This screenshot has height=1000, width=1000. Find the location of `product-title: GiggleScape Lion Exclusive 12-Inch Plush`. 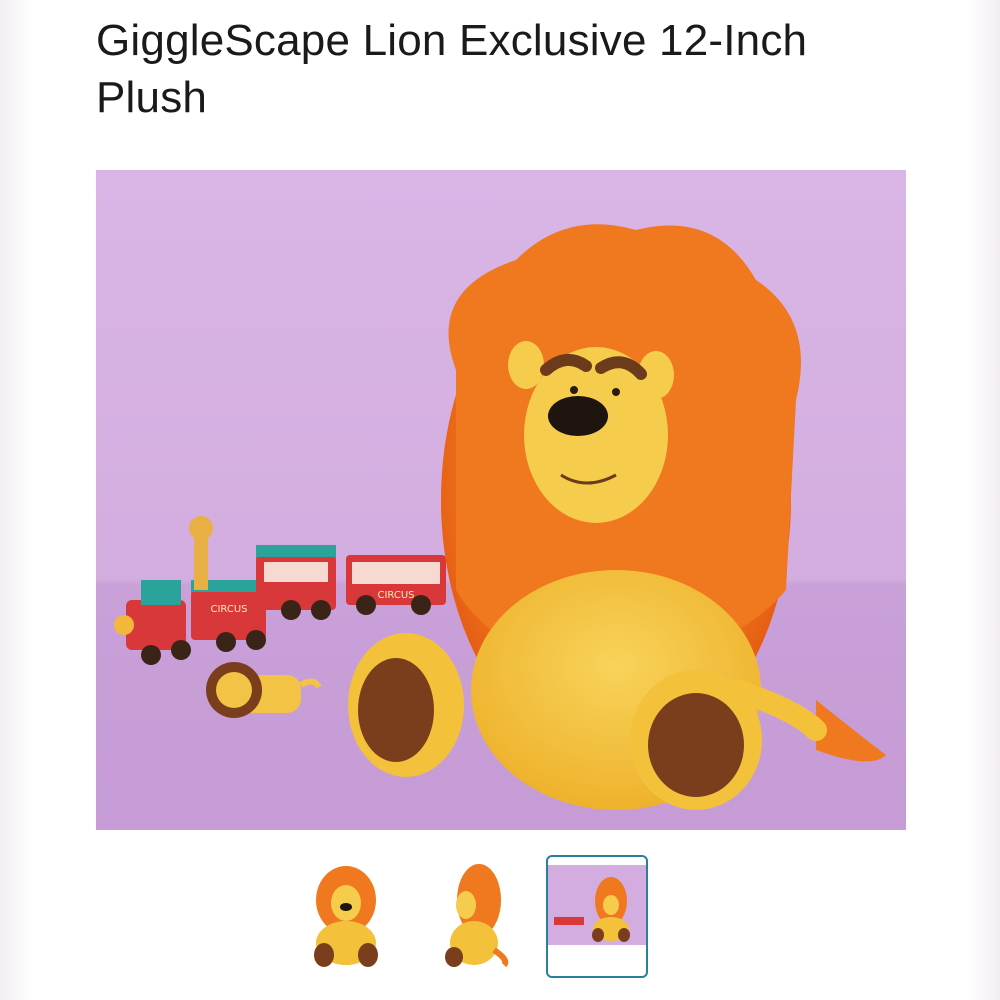

product-title: GiggleScape Lion Exclusive 12-Inch Plush is located at coordinates (452, 69).